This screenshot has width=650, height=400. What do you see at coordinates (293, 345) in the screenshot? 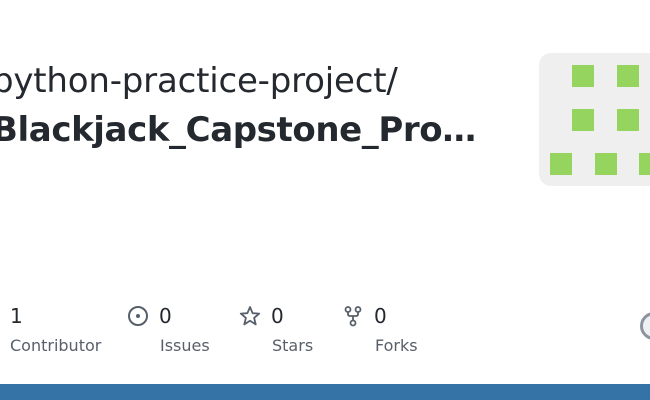
I see `star-label: Stars` at bounding box center [293, 345].